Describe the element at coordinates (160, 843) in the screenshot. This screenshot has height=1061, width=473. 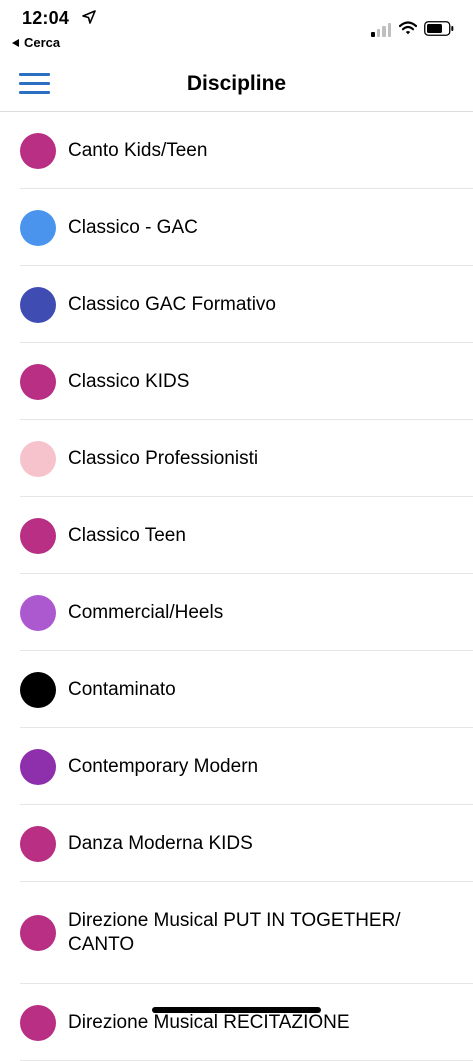
I see `discipline-label: Danza Moderna KIDS` at that location.